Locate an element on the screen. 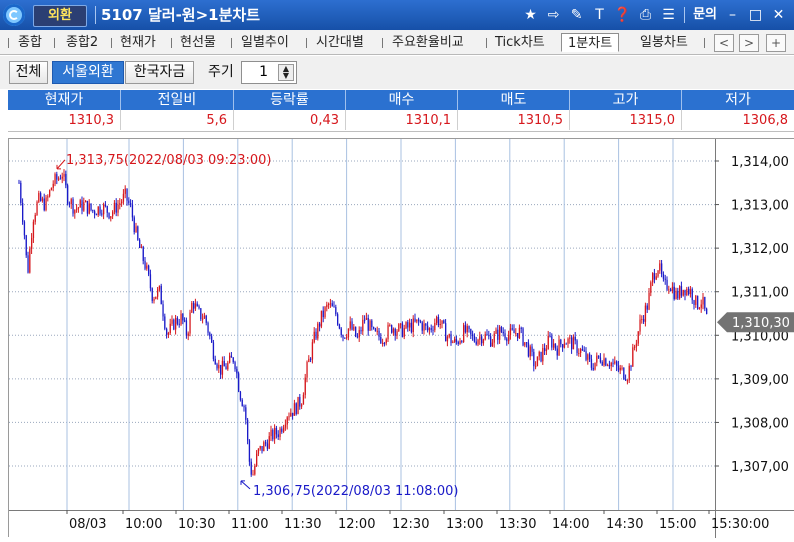 This screenshot has height=542, width=794. filter-all-button: 전체 is located at coordinates (28, 72).